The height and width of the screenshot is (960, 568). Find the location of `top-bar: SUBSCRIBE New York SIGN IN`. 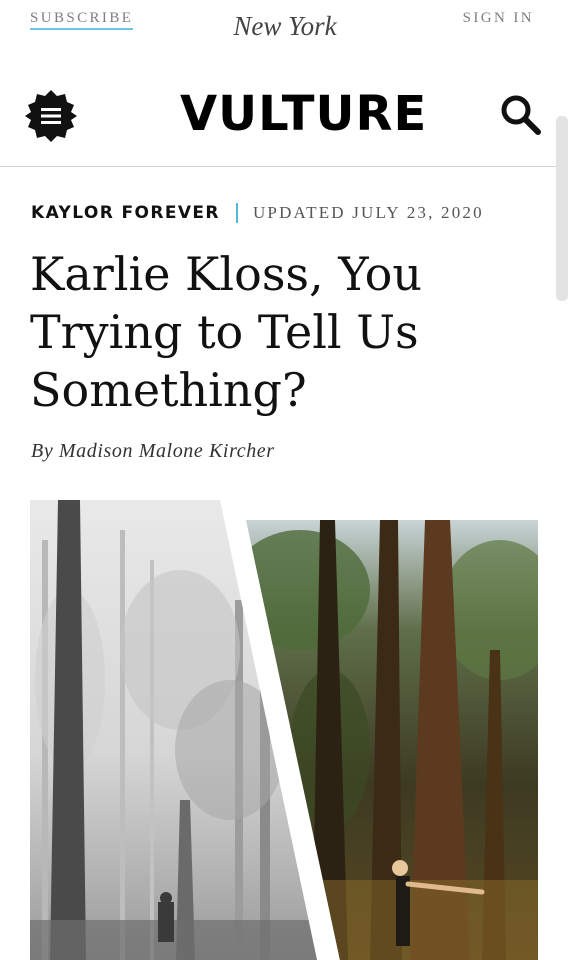

top-bar: SUBSCRIBE New York SIGN IN is located at coordinates (284, 26).